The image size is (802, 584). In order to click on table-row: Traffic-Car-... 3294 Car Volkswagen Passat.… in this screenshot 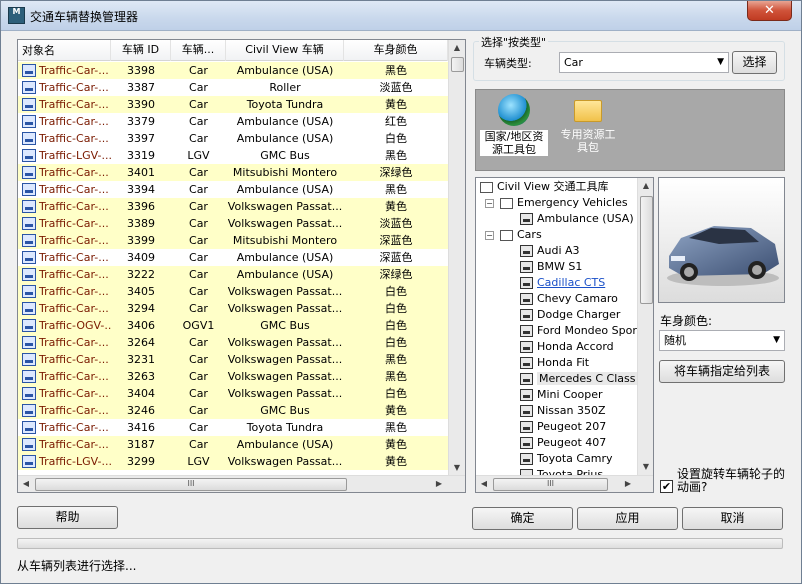, I will do `click(233, 308)`.